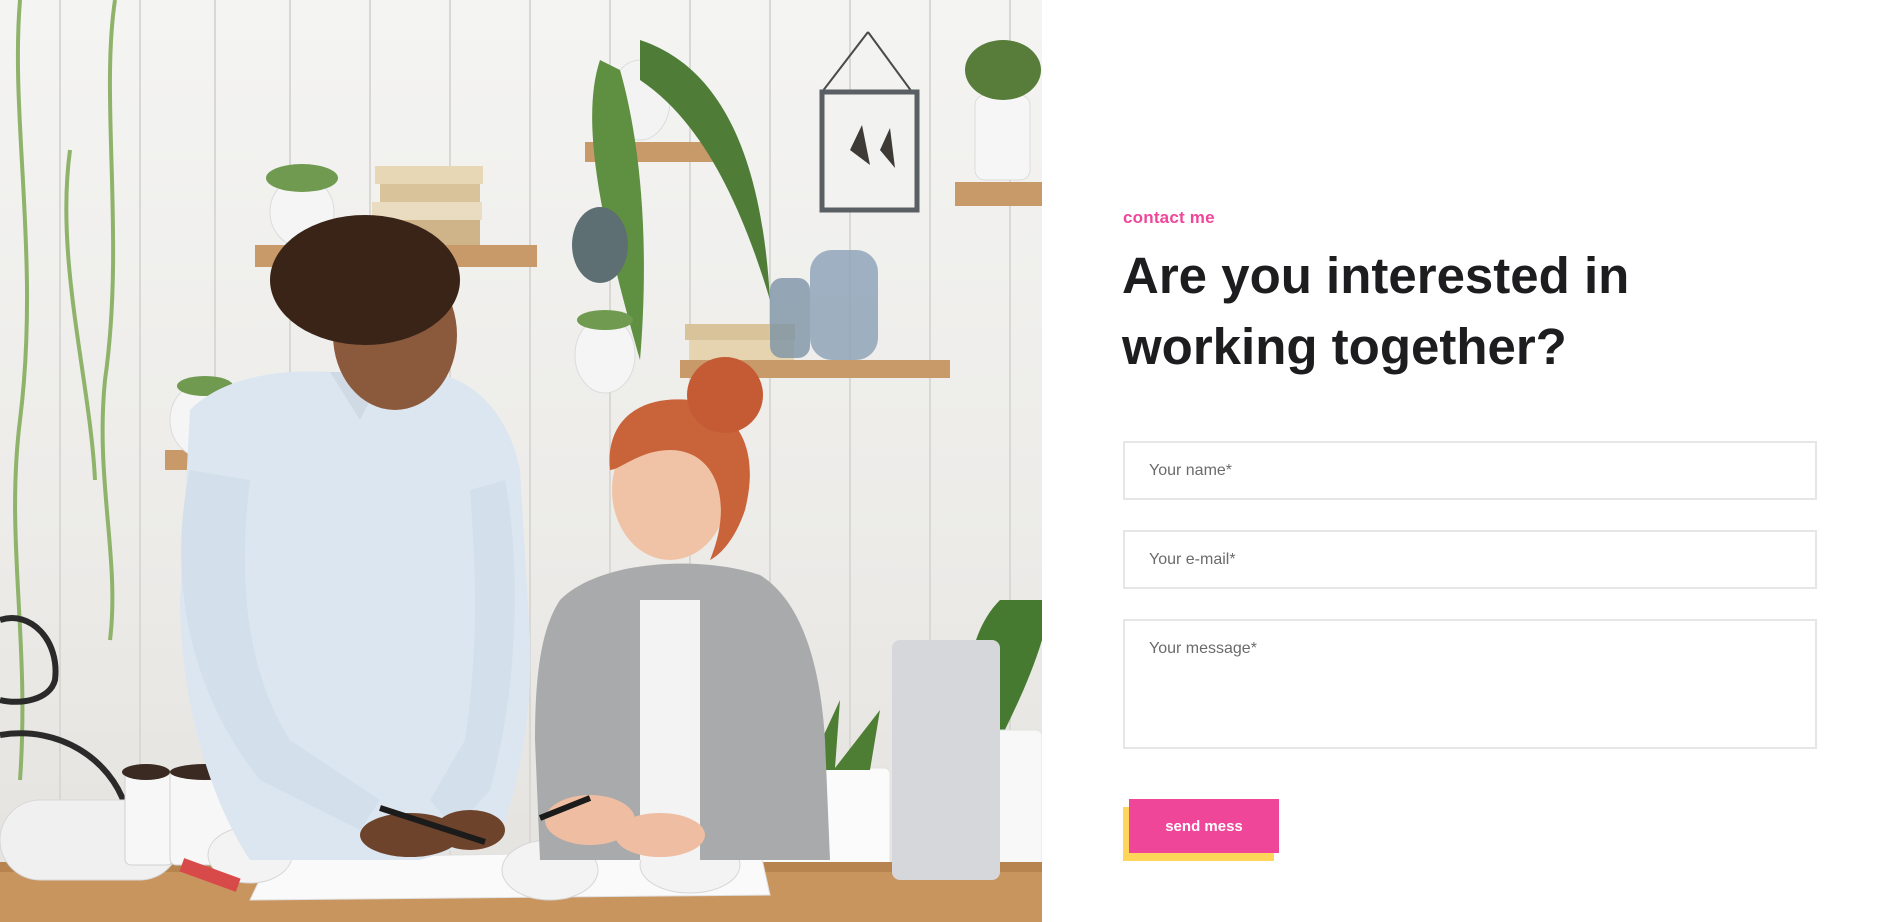 Image resolution: width=1891 pixels, height=922 pixels. Describe the element at coordinates (1470, 559) in the screenshot. I see `email-input` at that location.